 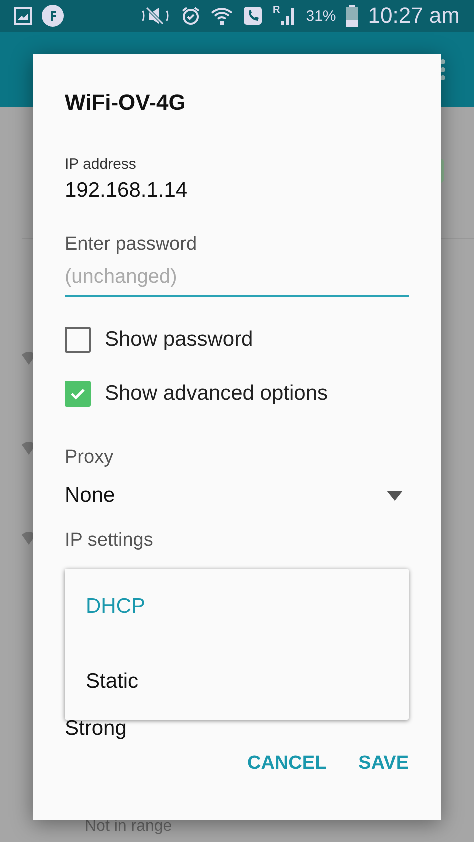 What do you see at coordinates (288, 16) in the screenshot?
I see `signal-icon` at bounding box center [288, 16].